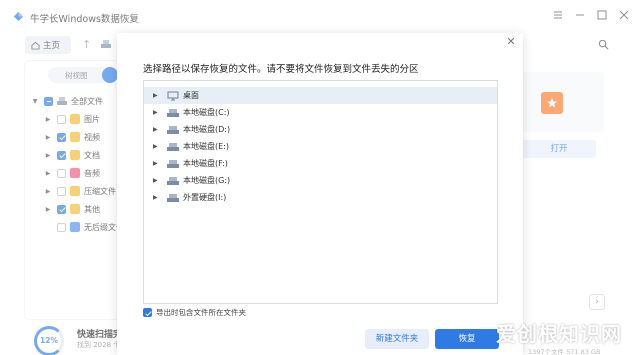 This screenshot has width=640, height=355. Describe the element at coordinates (206, 112) in the screenshot. I see `location-label: 本地磁盘(C:)` at that location.